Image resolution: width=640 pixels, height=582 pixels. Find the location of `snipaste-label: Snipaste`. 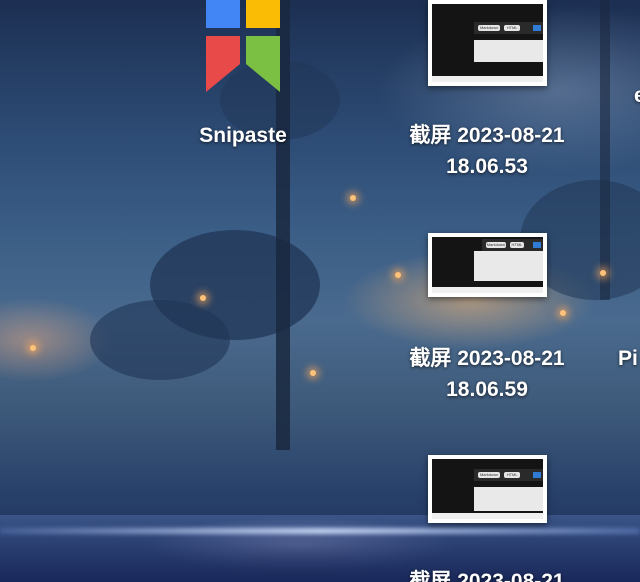

snipaste-label: Snipaste is located at coordinates (243, 135).